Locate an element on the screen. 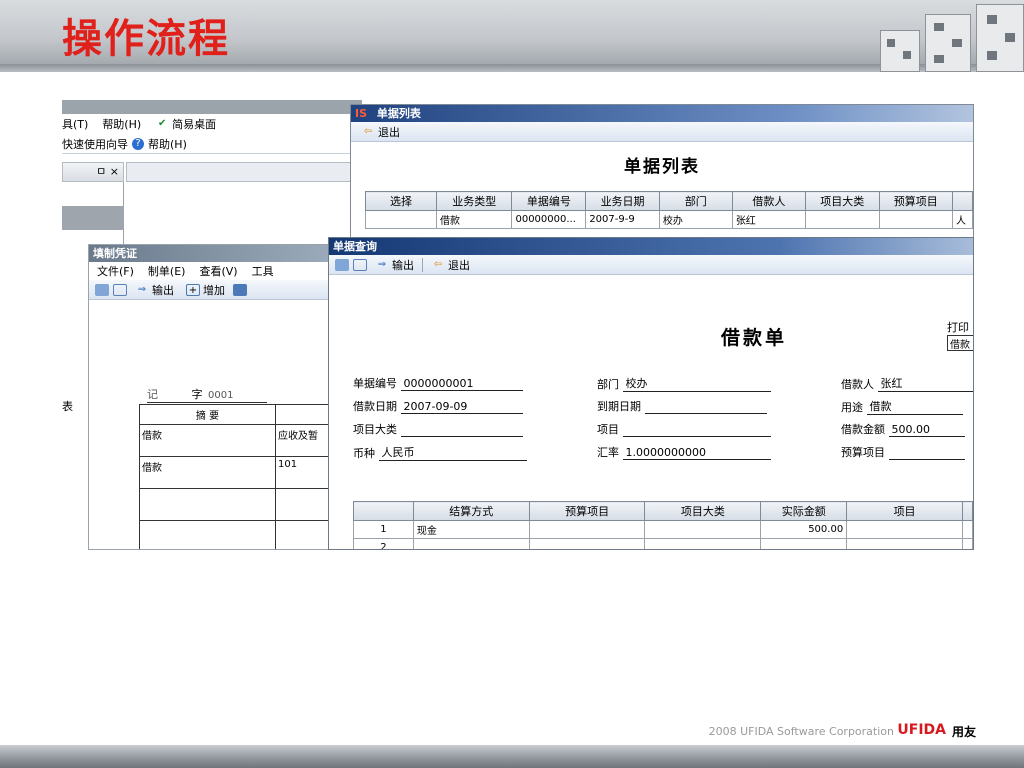 The width and height of the screenshot is (1024, 768). currency-field: 币种 人民币 is located at coordinates (440, 452).